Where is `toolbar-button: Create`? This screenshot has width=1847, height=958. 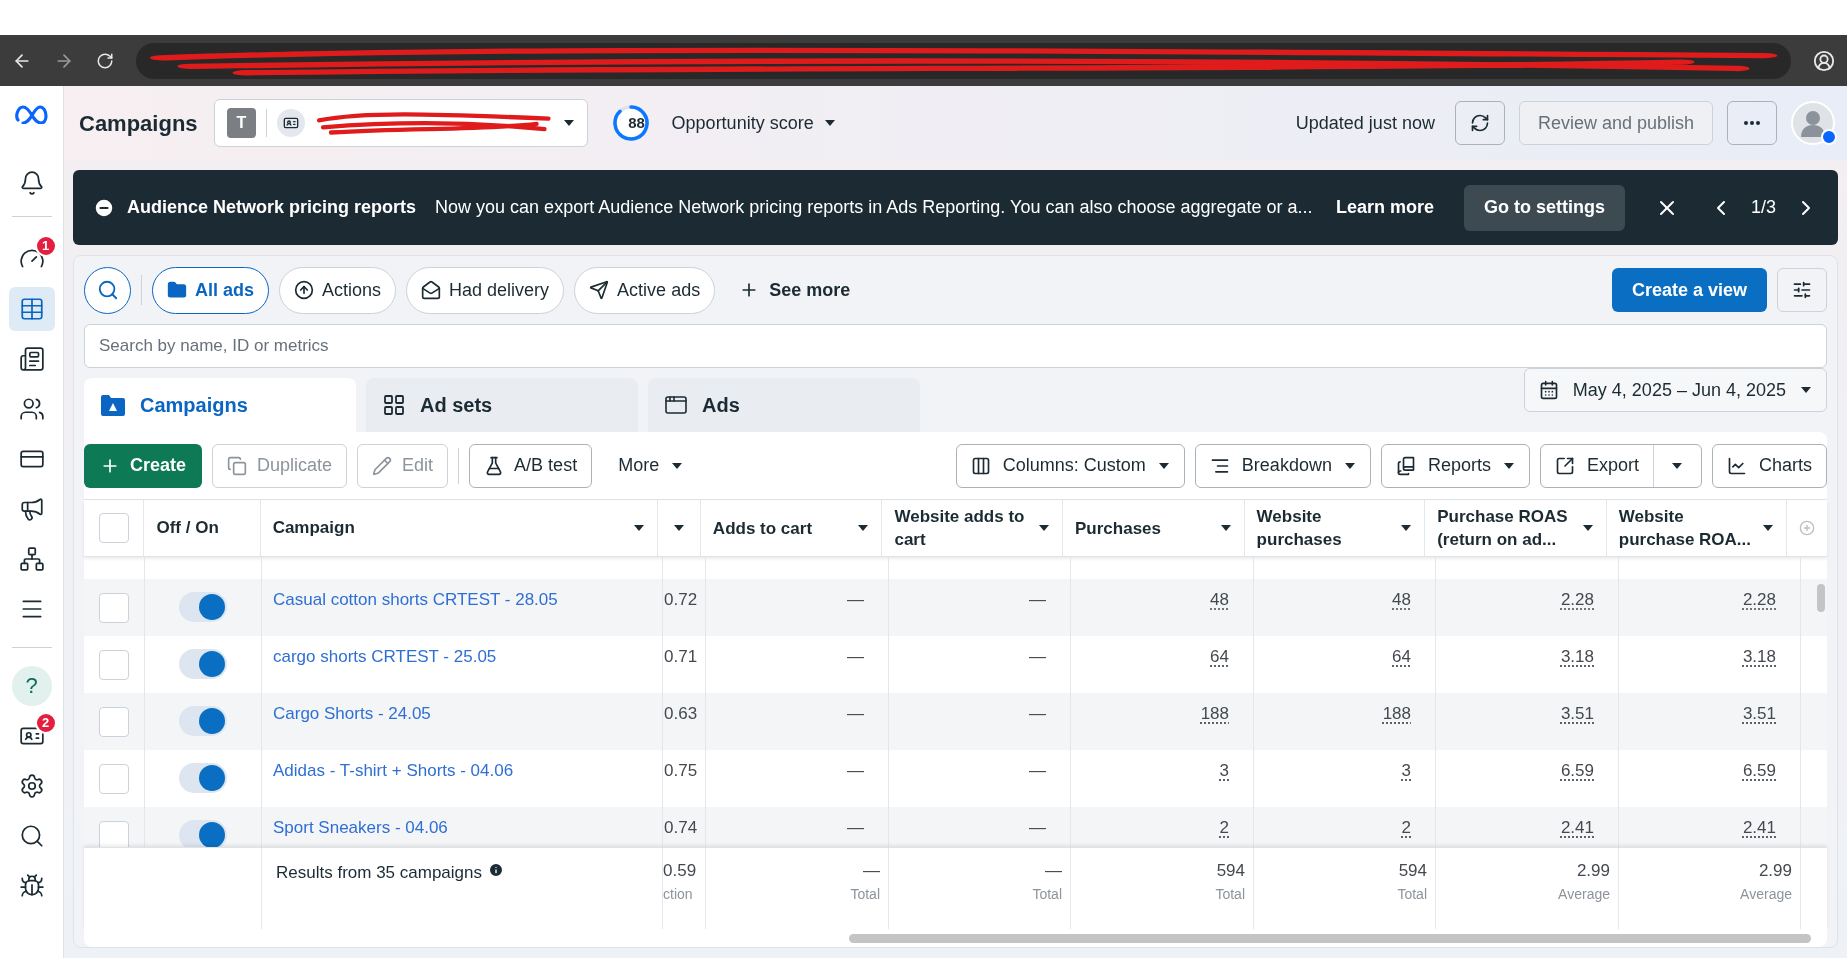 toolbar-button: Create is located at coordinates (143, 465).